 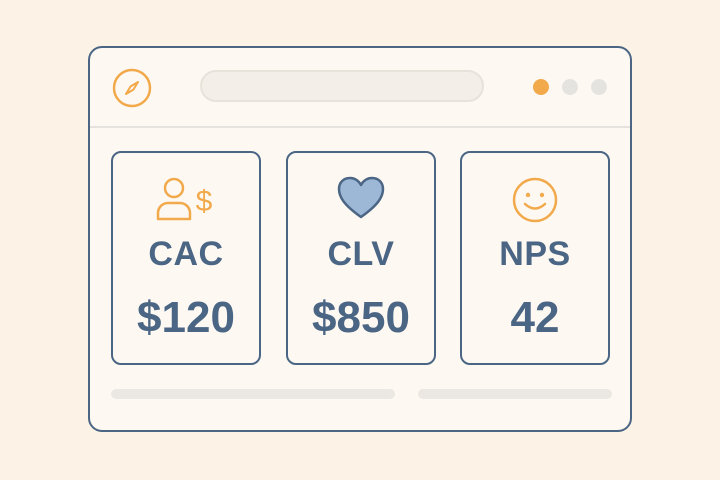 What do you see at coordinates (535, 254) in the screenshot?
I see `metric-label: NPS` at bounding box center [535, 254].